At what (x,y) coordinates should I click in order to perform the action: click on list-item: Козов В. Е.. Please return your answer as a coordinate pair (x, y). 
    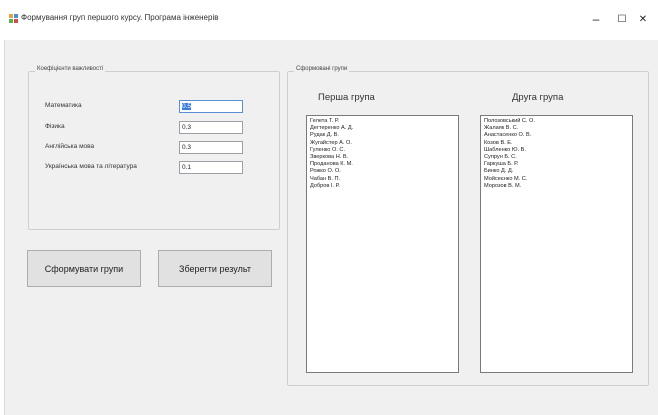
    Looking at the image, I should click on (556, 143).